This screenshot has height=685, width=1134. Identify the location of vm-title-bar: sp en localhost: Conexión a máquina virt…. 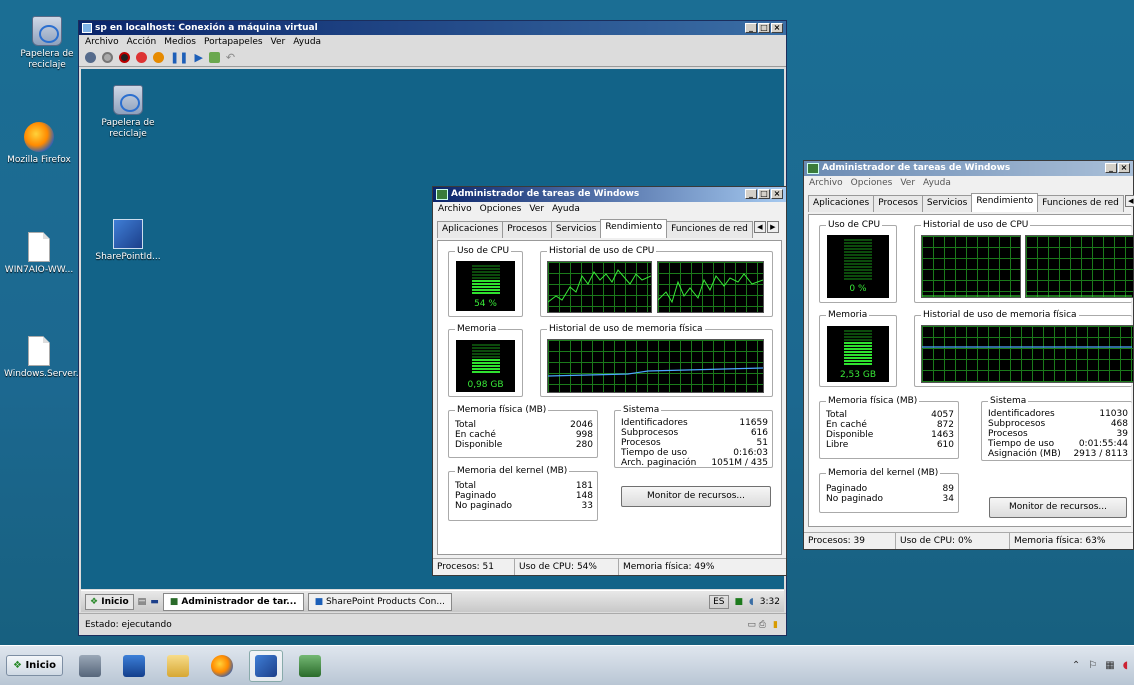
(432, 28).